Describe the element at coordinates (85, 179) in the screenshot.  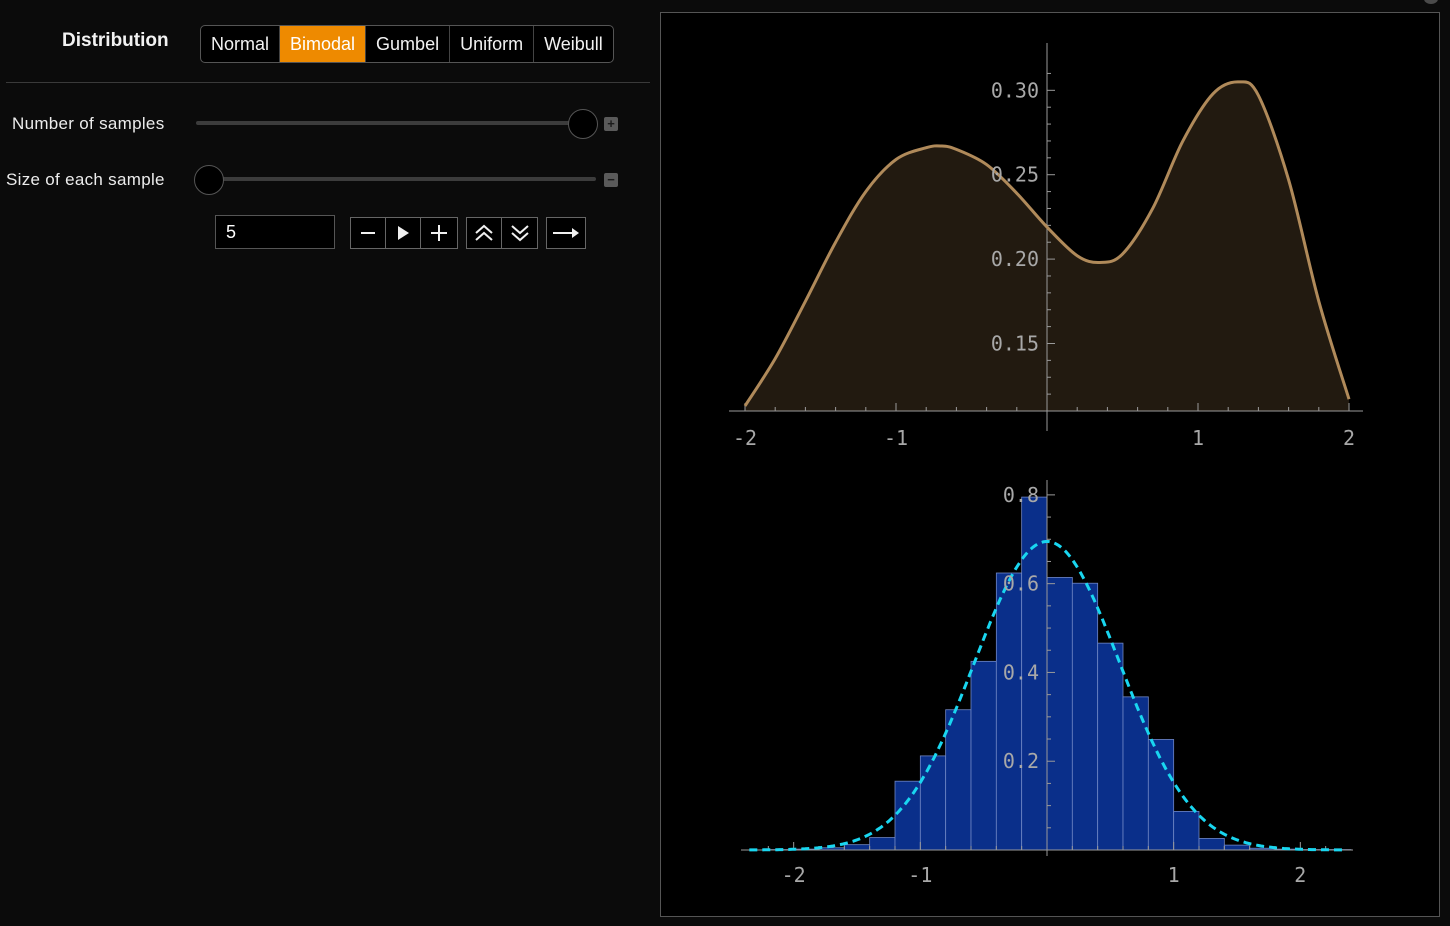
I see `sample-size-label: Size of each sample` at that location.